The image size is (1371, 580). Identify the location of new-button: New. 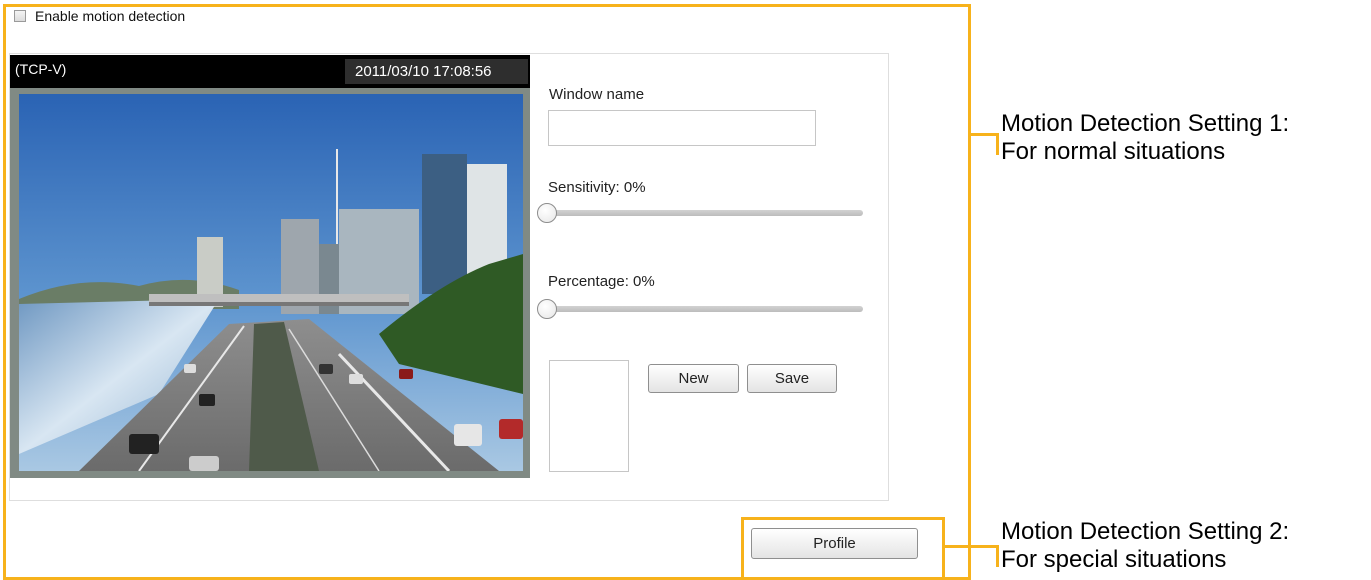
(693, 378).